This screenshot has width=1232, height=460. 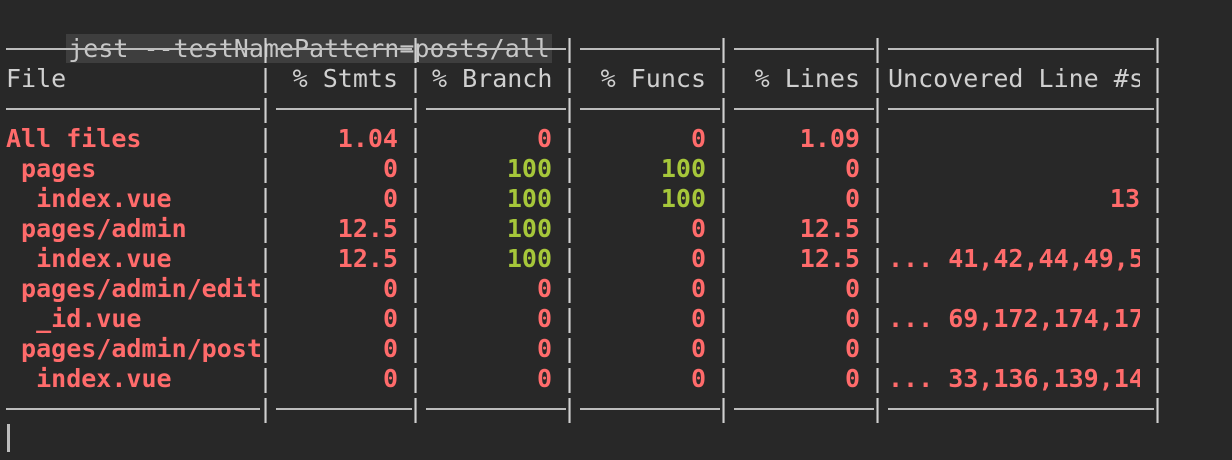 I want to click on table-row: _id.vue 0 0 0 0... 69,172,174,175 | | | | | |, so click(x=616, y=319).